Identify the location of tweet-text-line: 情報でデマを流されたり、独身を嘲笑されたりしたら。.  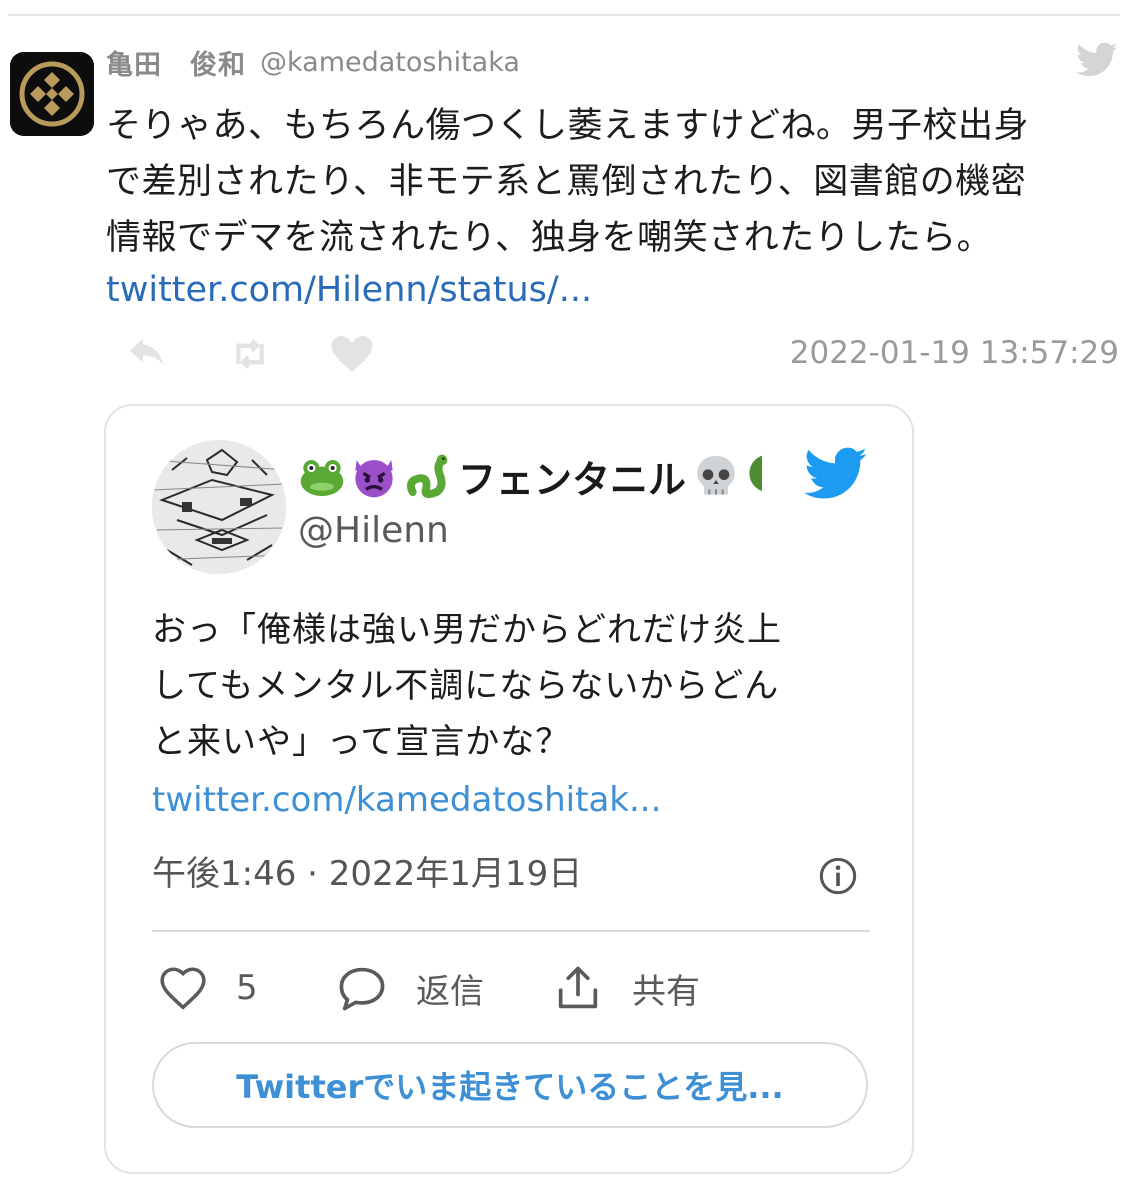
(549, 238).